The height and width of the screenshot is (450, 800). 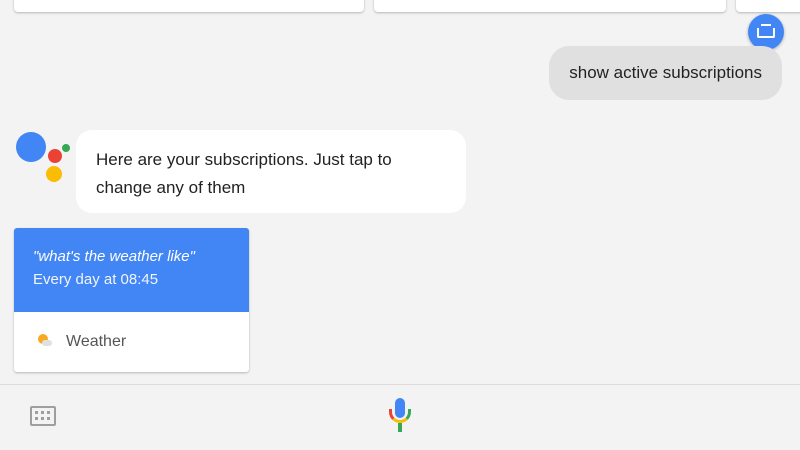 What do you see at coordinates (96, 341) in the screenshot?
I see `subscription-topic: Weather` at bounding box center [96, 341].